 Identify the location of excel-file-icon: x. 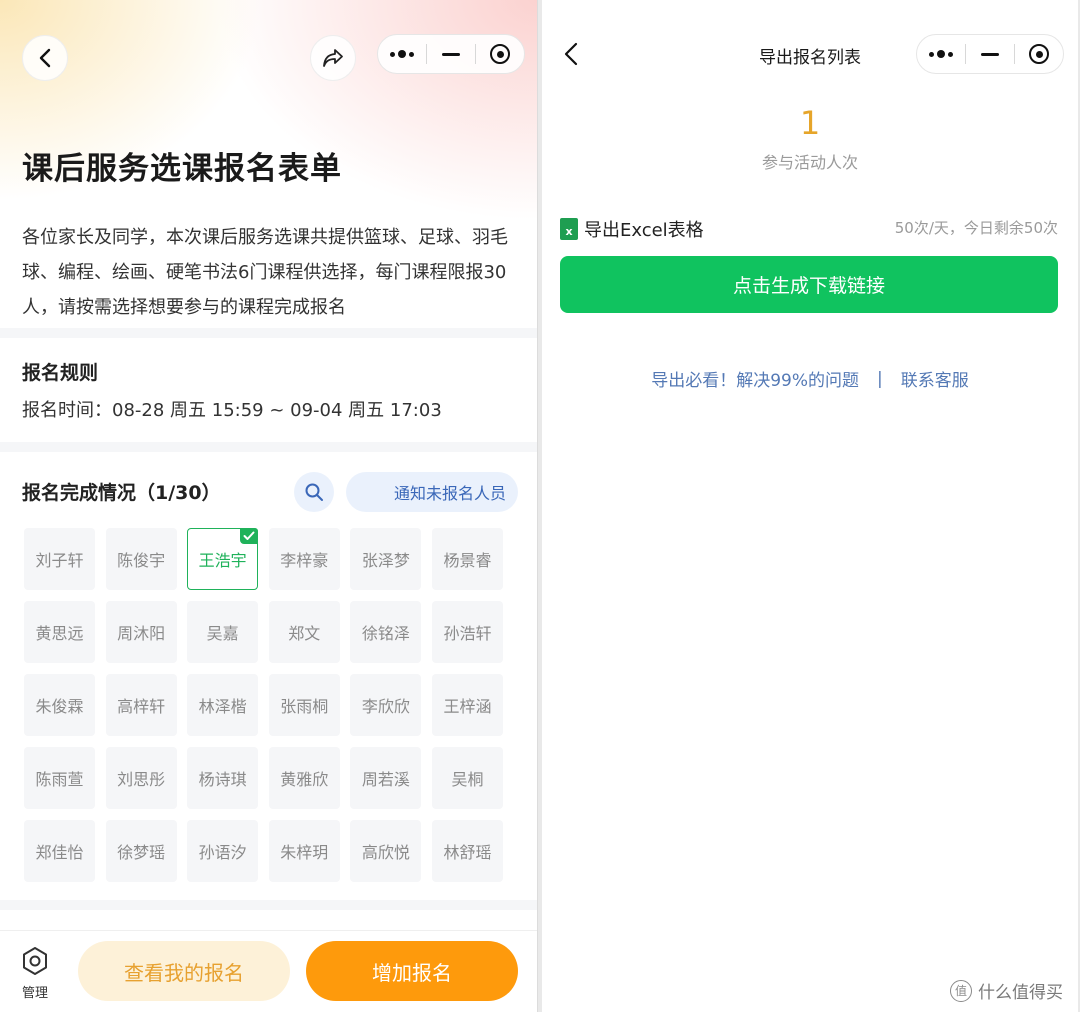
(569, 229).